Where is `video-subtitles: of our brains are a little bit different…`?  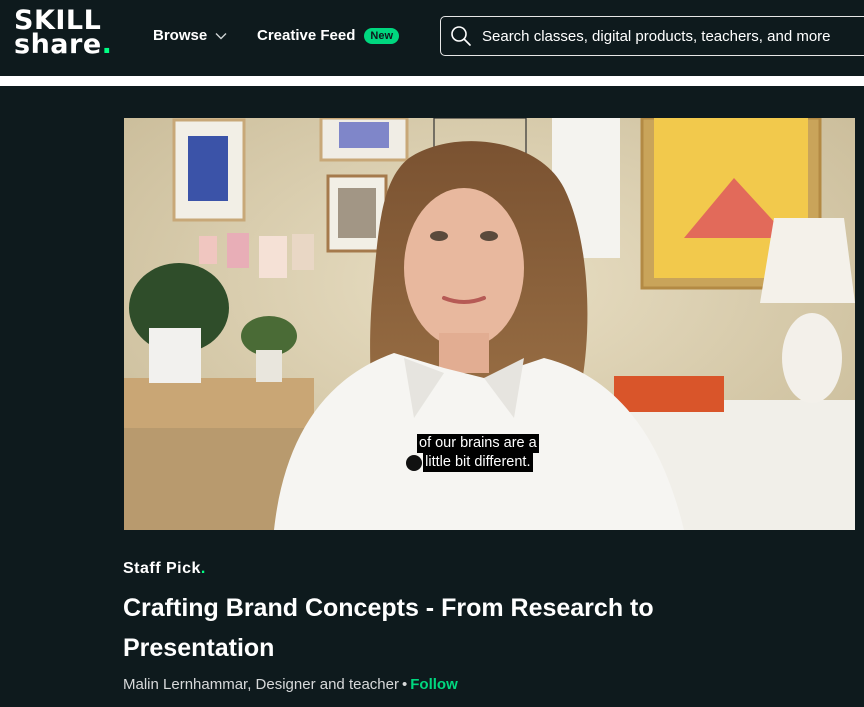
video-subtitles: of our brains are a little bit different… is located at coordinates (478, 453).